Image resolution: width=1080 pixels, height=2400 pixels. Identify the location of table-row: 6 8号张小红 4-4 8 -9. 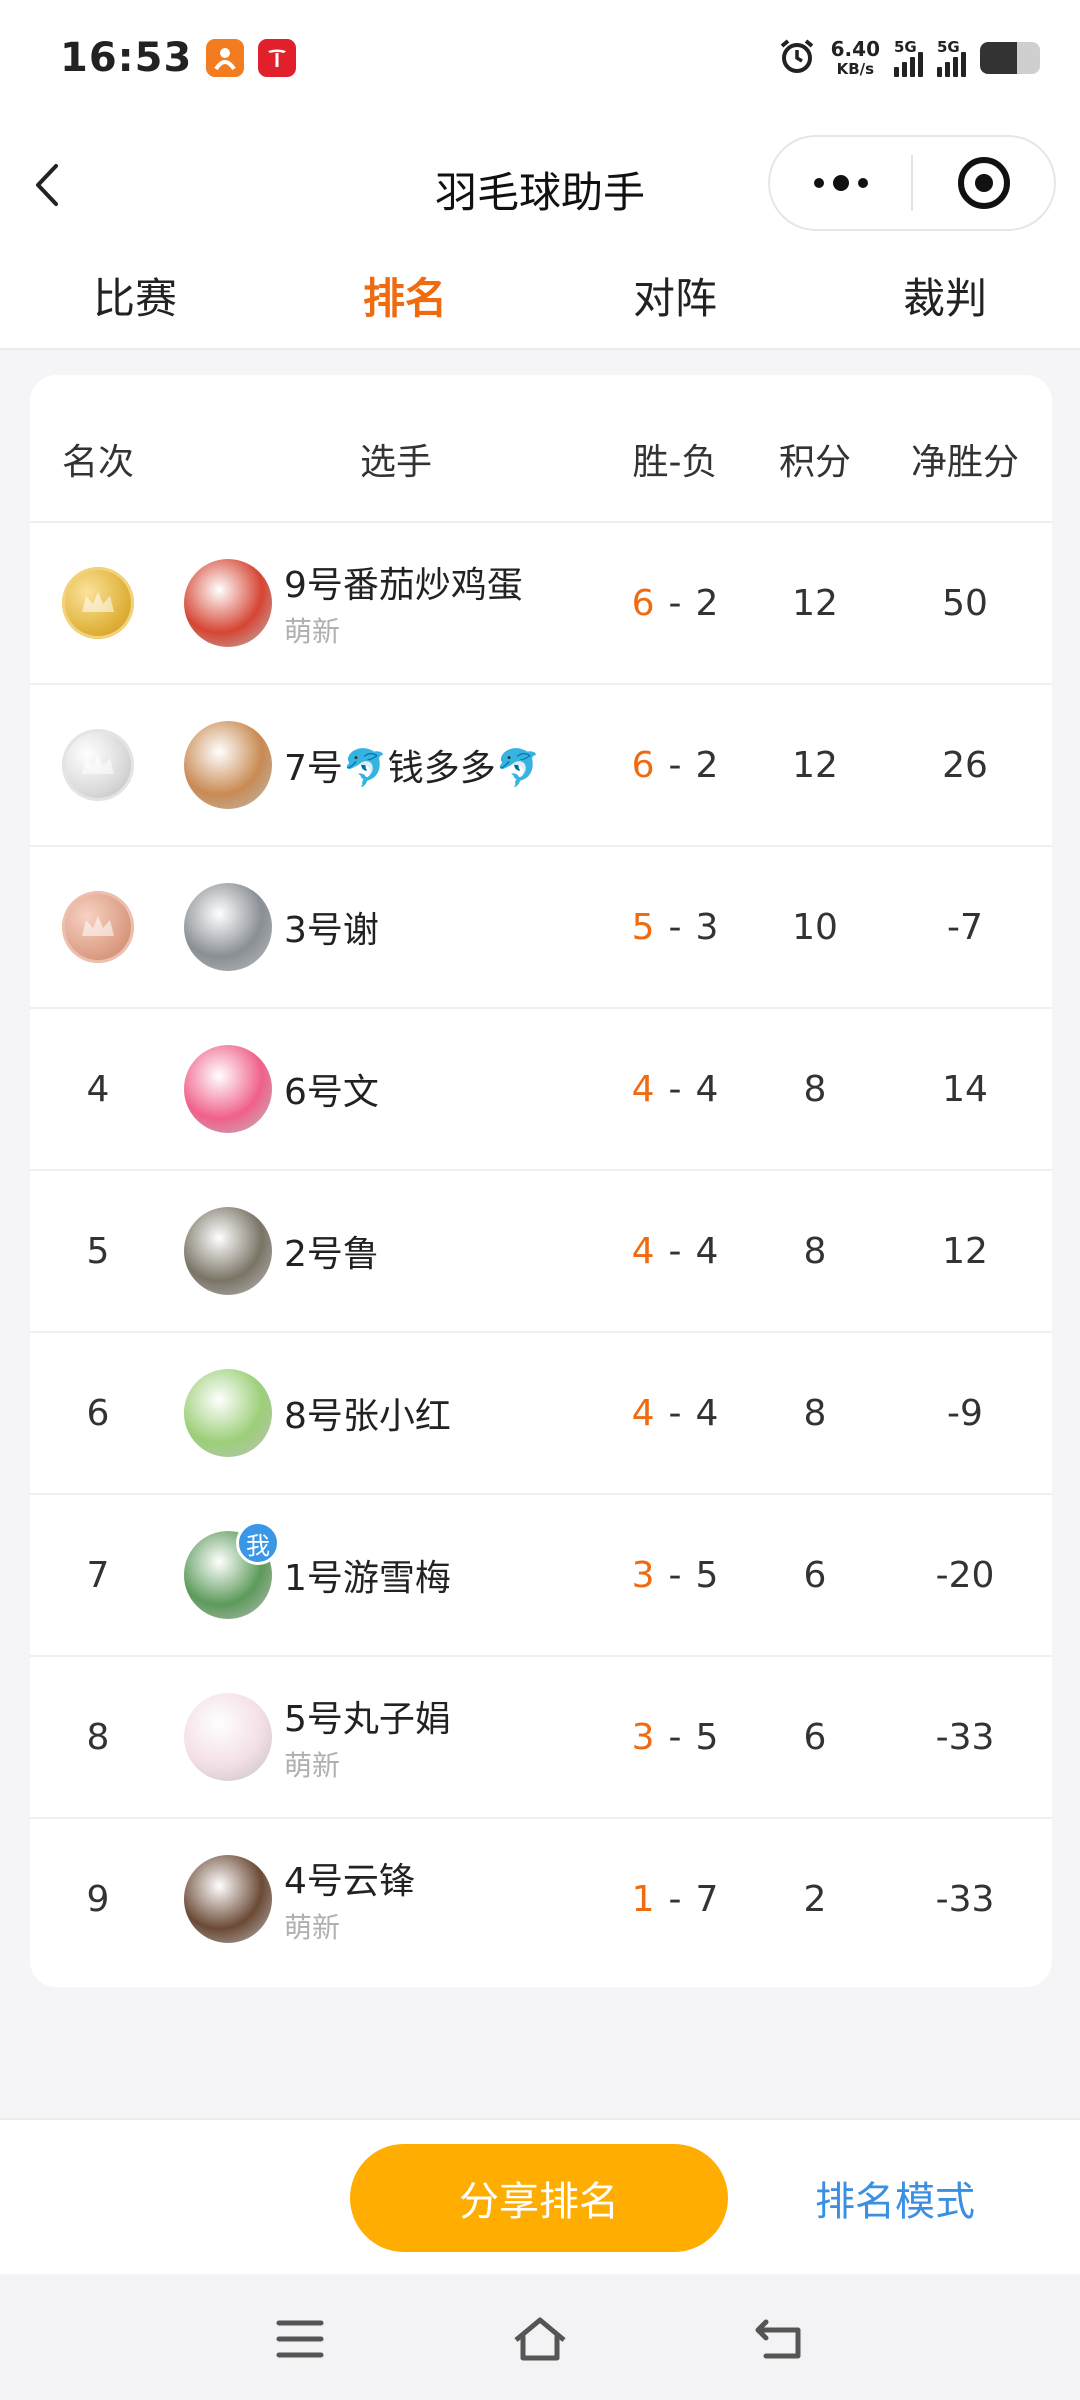
(541, 1414).